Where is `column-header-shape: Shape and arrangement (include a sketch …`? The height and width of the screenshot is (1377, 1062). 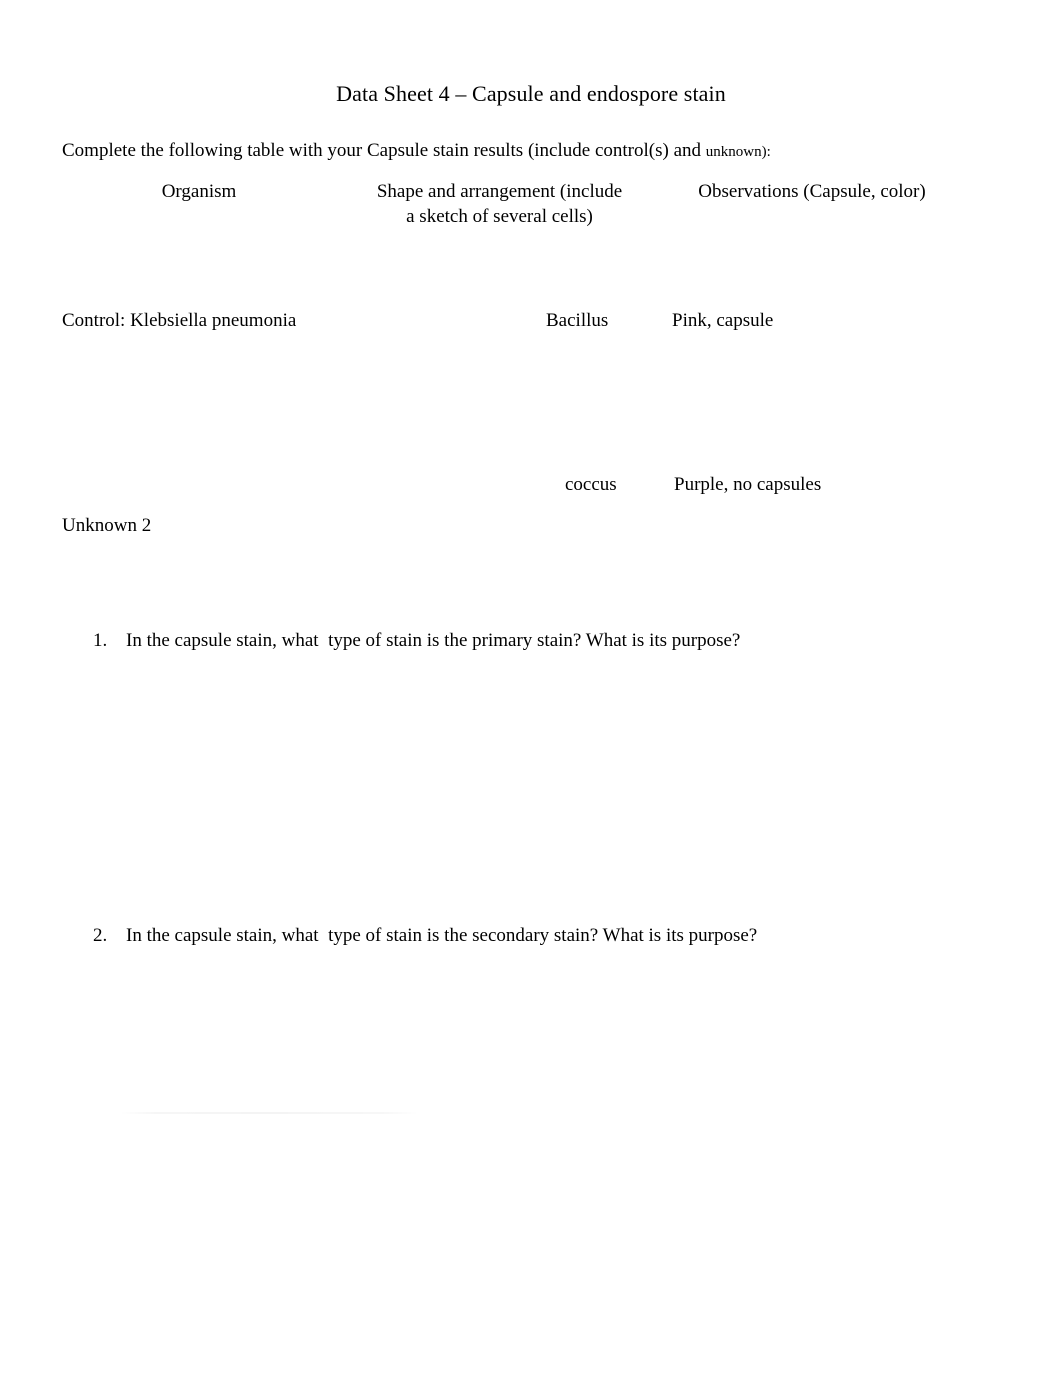 column-header-shape: Shape and arrangement (include a sketch … is located at coordinates (499, 204).